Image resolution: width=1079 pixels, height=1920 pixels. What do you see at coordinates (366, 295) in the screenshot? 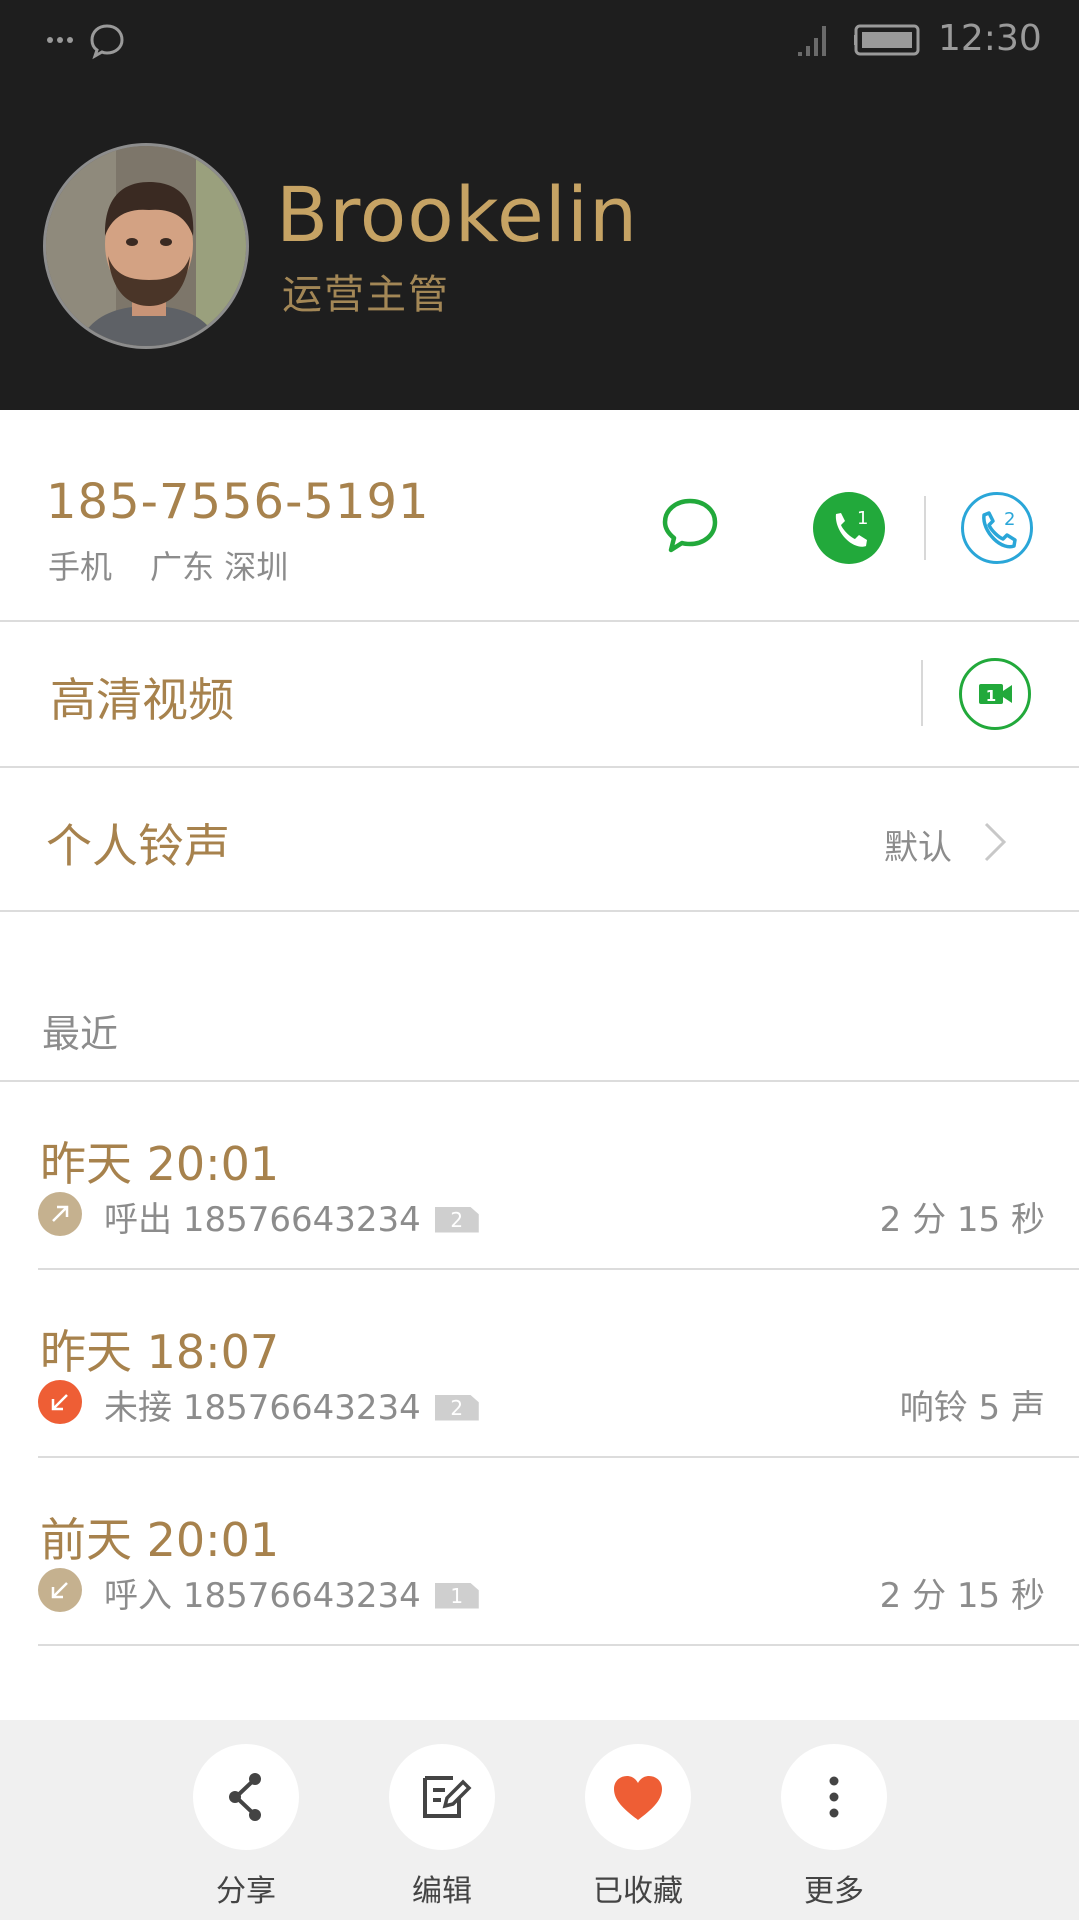
I see `contact-job-title: 运营主管` at bounding box center [366, 295].